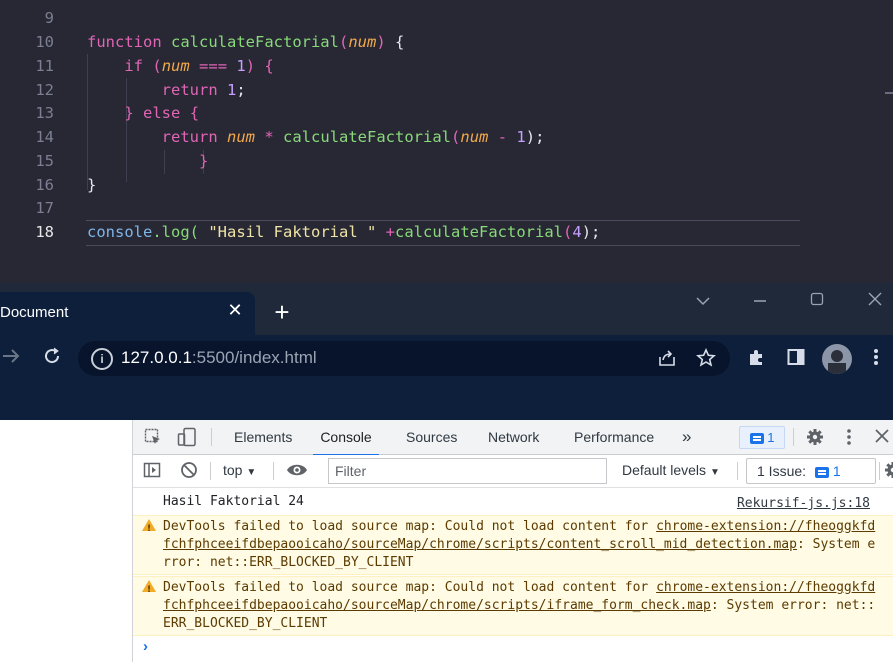  What do you see at coordinates (837, 359) in the screenshot?
I see `profile-avatar` at bounding box center [837, 359].